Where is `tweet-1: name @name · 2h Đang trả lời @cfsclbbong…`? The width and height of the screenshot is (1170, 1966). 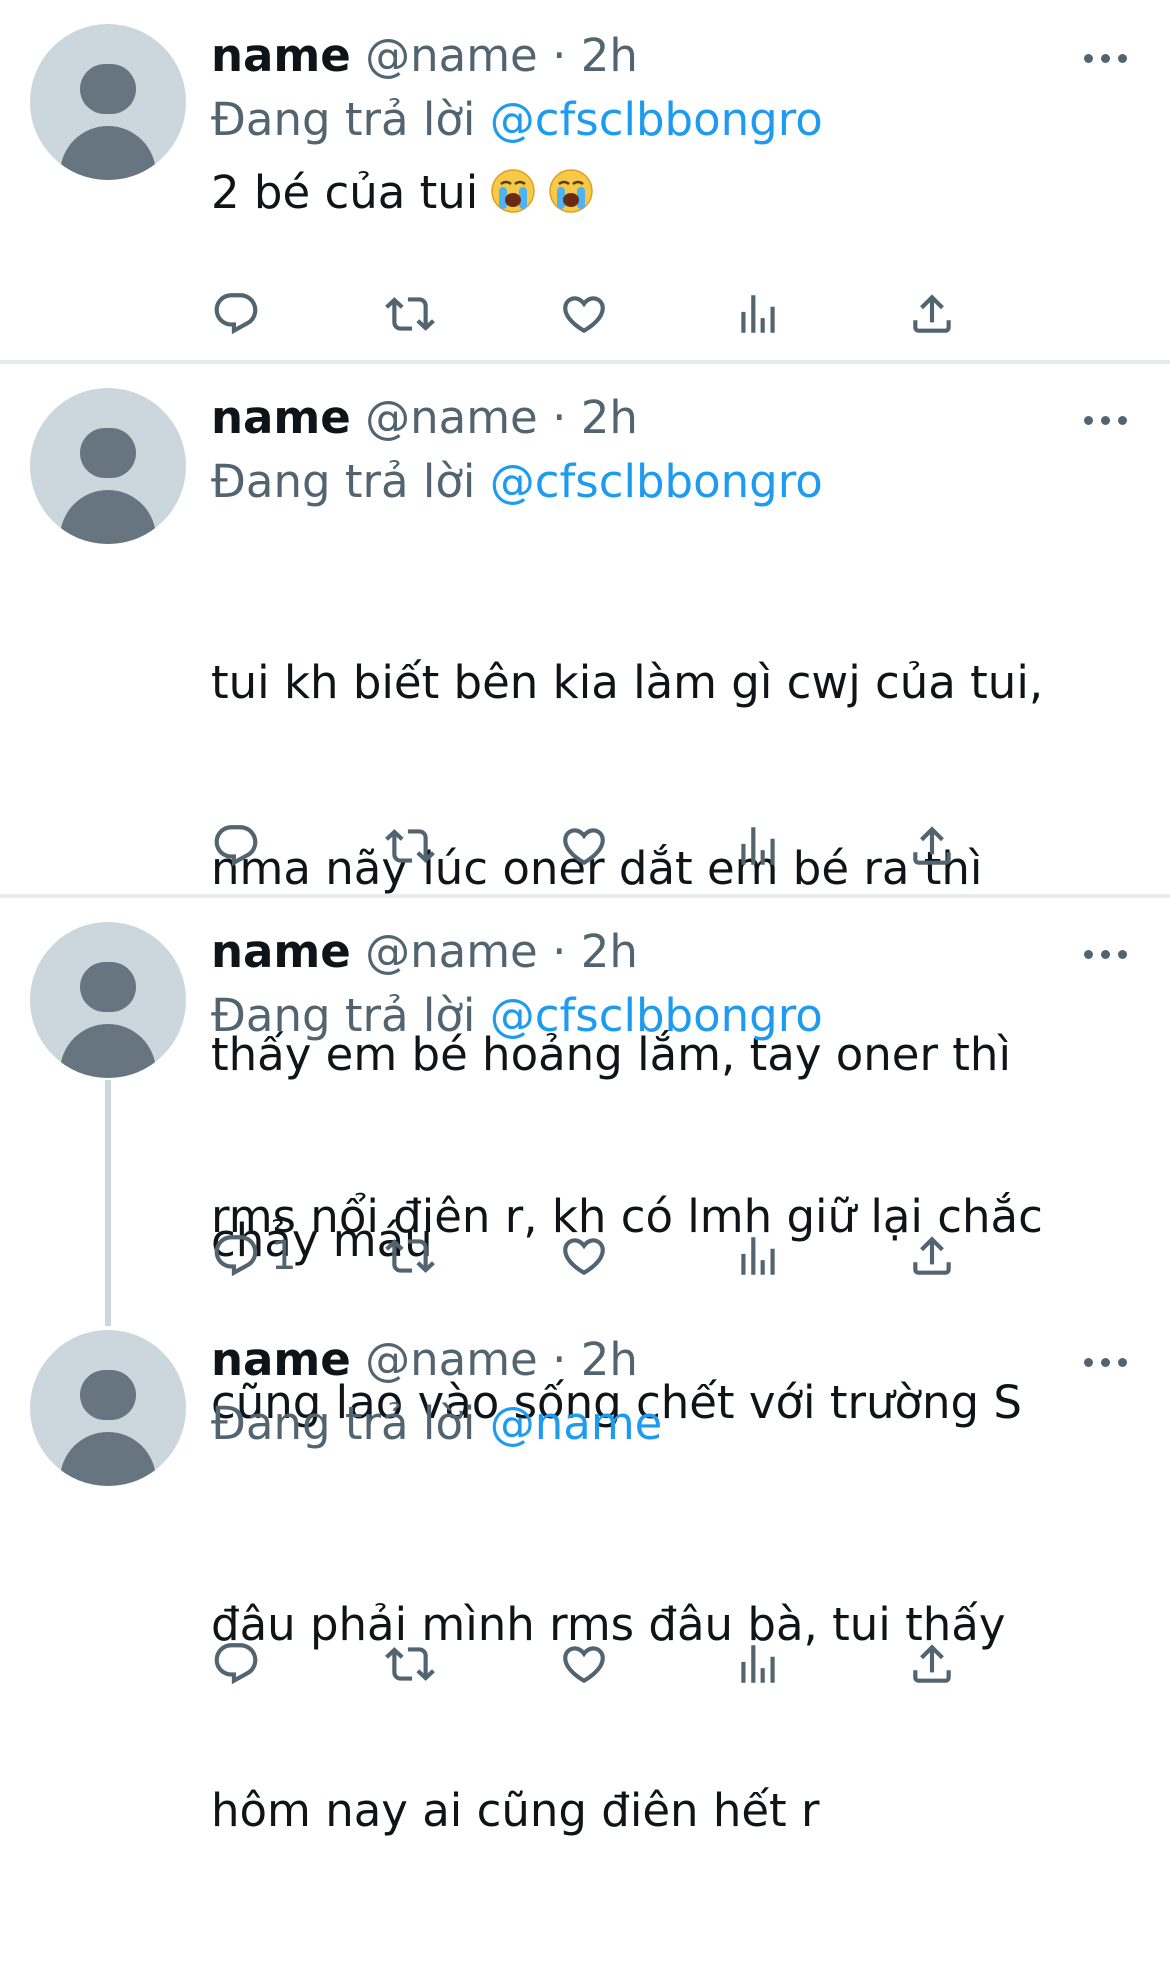
tweet-1: name @name · 2h Đang trả lời @cfsclbbong… is located at coordinates (671, 127).